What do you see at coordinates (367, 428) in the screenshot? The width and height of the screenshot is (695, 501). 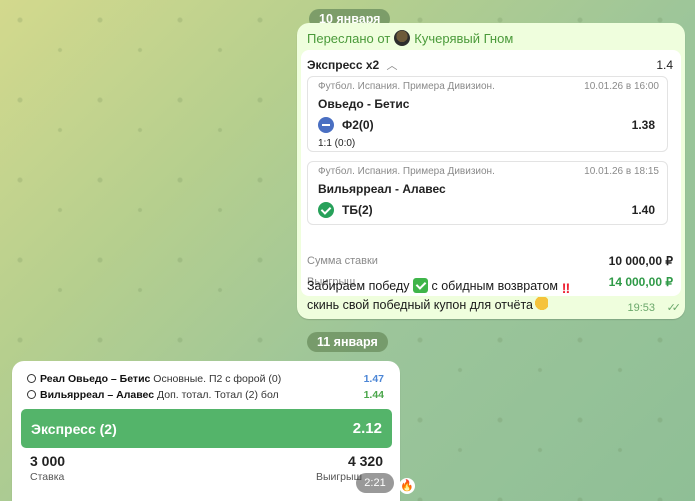 I see `express-coef: 2.12` at bounding box center [367, 428].